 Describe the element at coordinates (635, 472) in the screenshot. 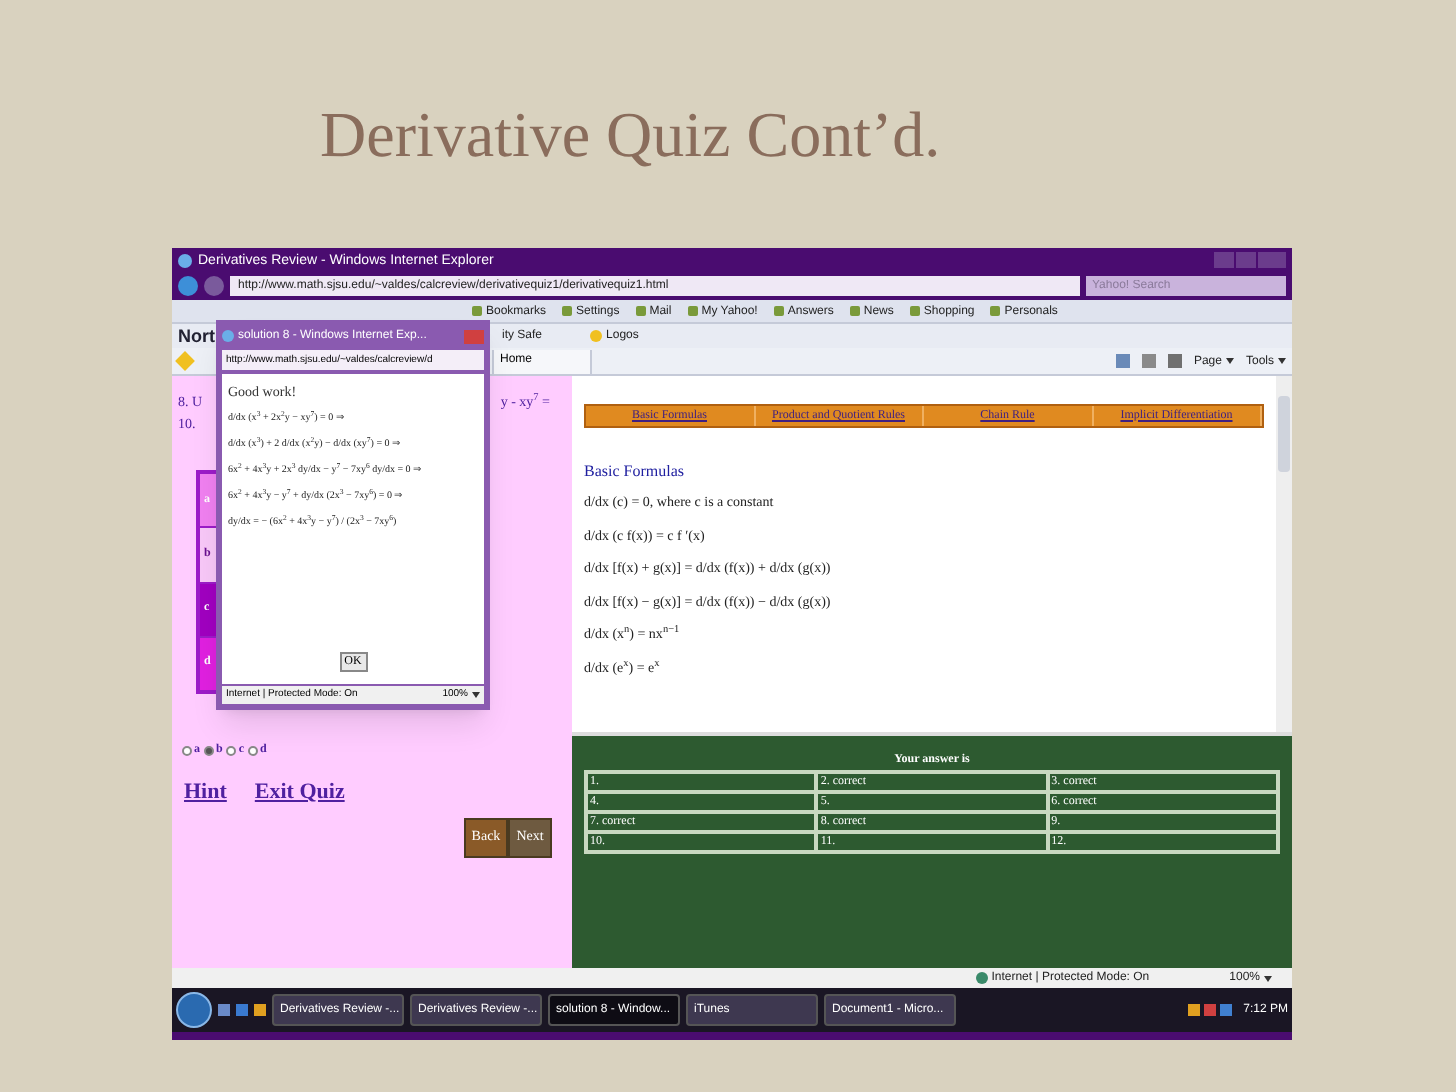

I see `section-heading: Basic Formulas` at that location.